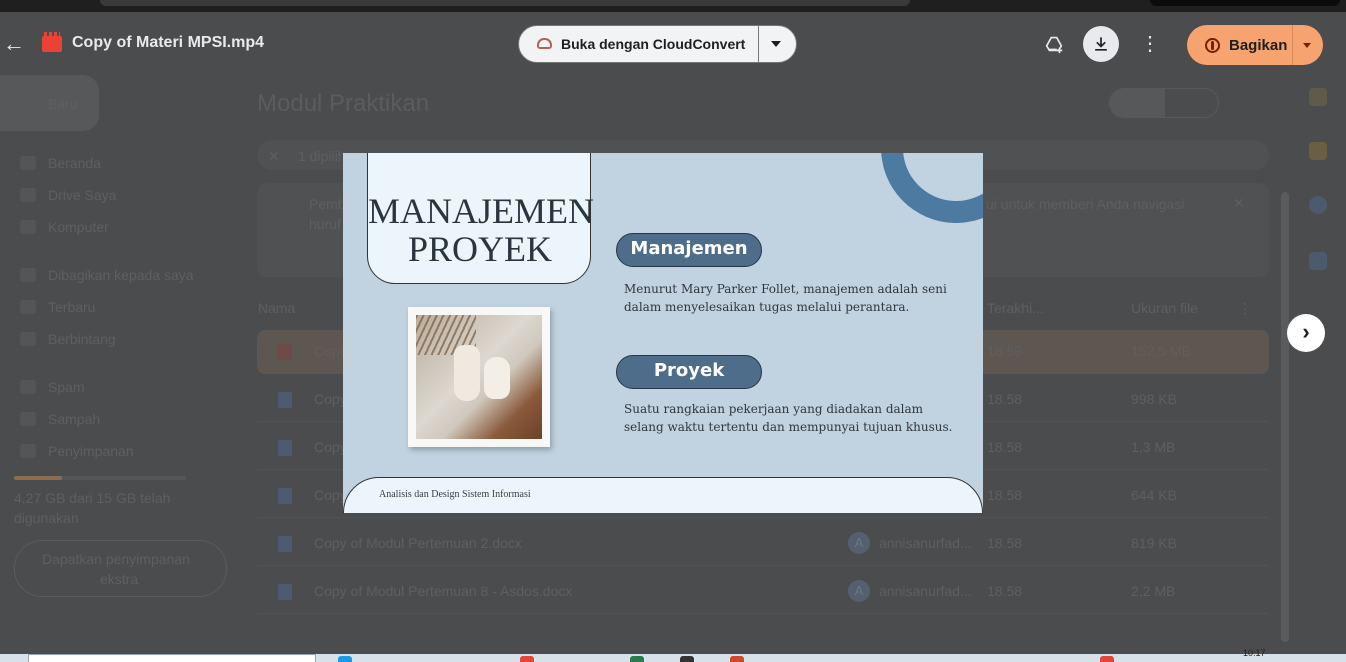 The height and width of the screenshot is (662, 1346). Describe the element at coordinates (1285, 417) in the screenshot. I see `scrollbar` at that location.